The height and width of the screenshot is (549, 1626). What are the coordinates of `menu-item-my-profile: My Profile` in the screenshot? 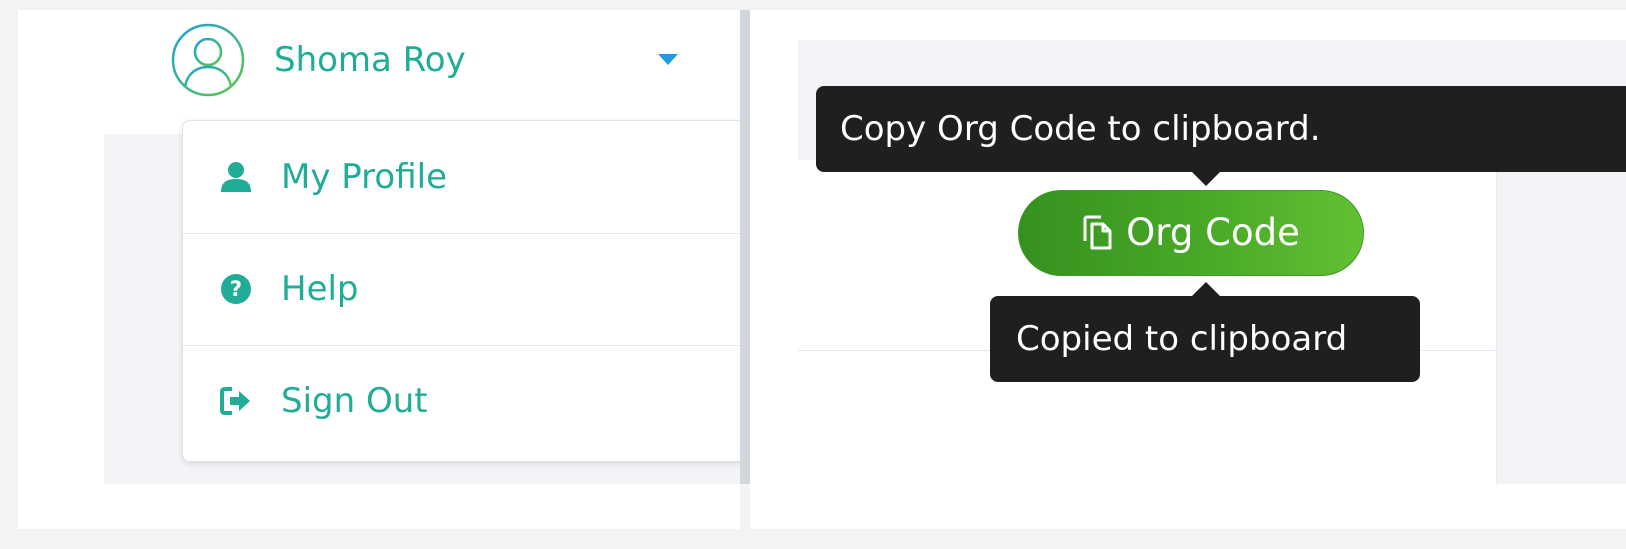 It's located at (461, 176).